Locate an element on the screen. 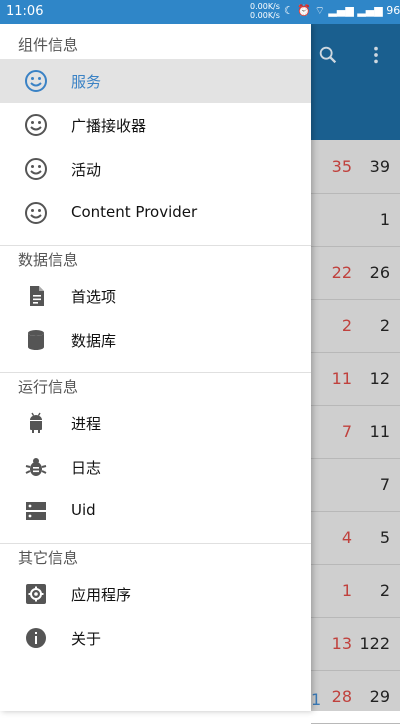 The height and width of the screenshot is (724, 400). android-icon is located at coordinates (36, 423).